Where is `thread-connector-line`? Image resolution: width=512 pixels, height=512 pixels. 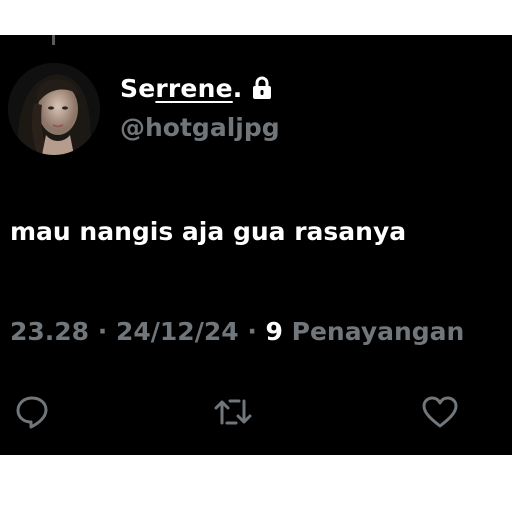 thread-connector-line is located at coordinates (53, 40).